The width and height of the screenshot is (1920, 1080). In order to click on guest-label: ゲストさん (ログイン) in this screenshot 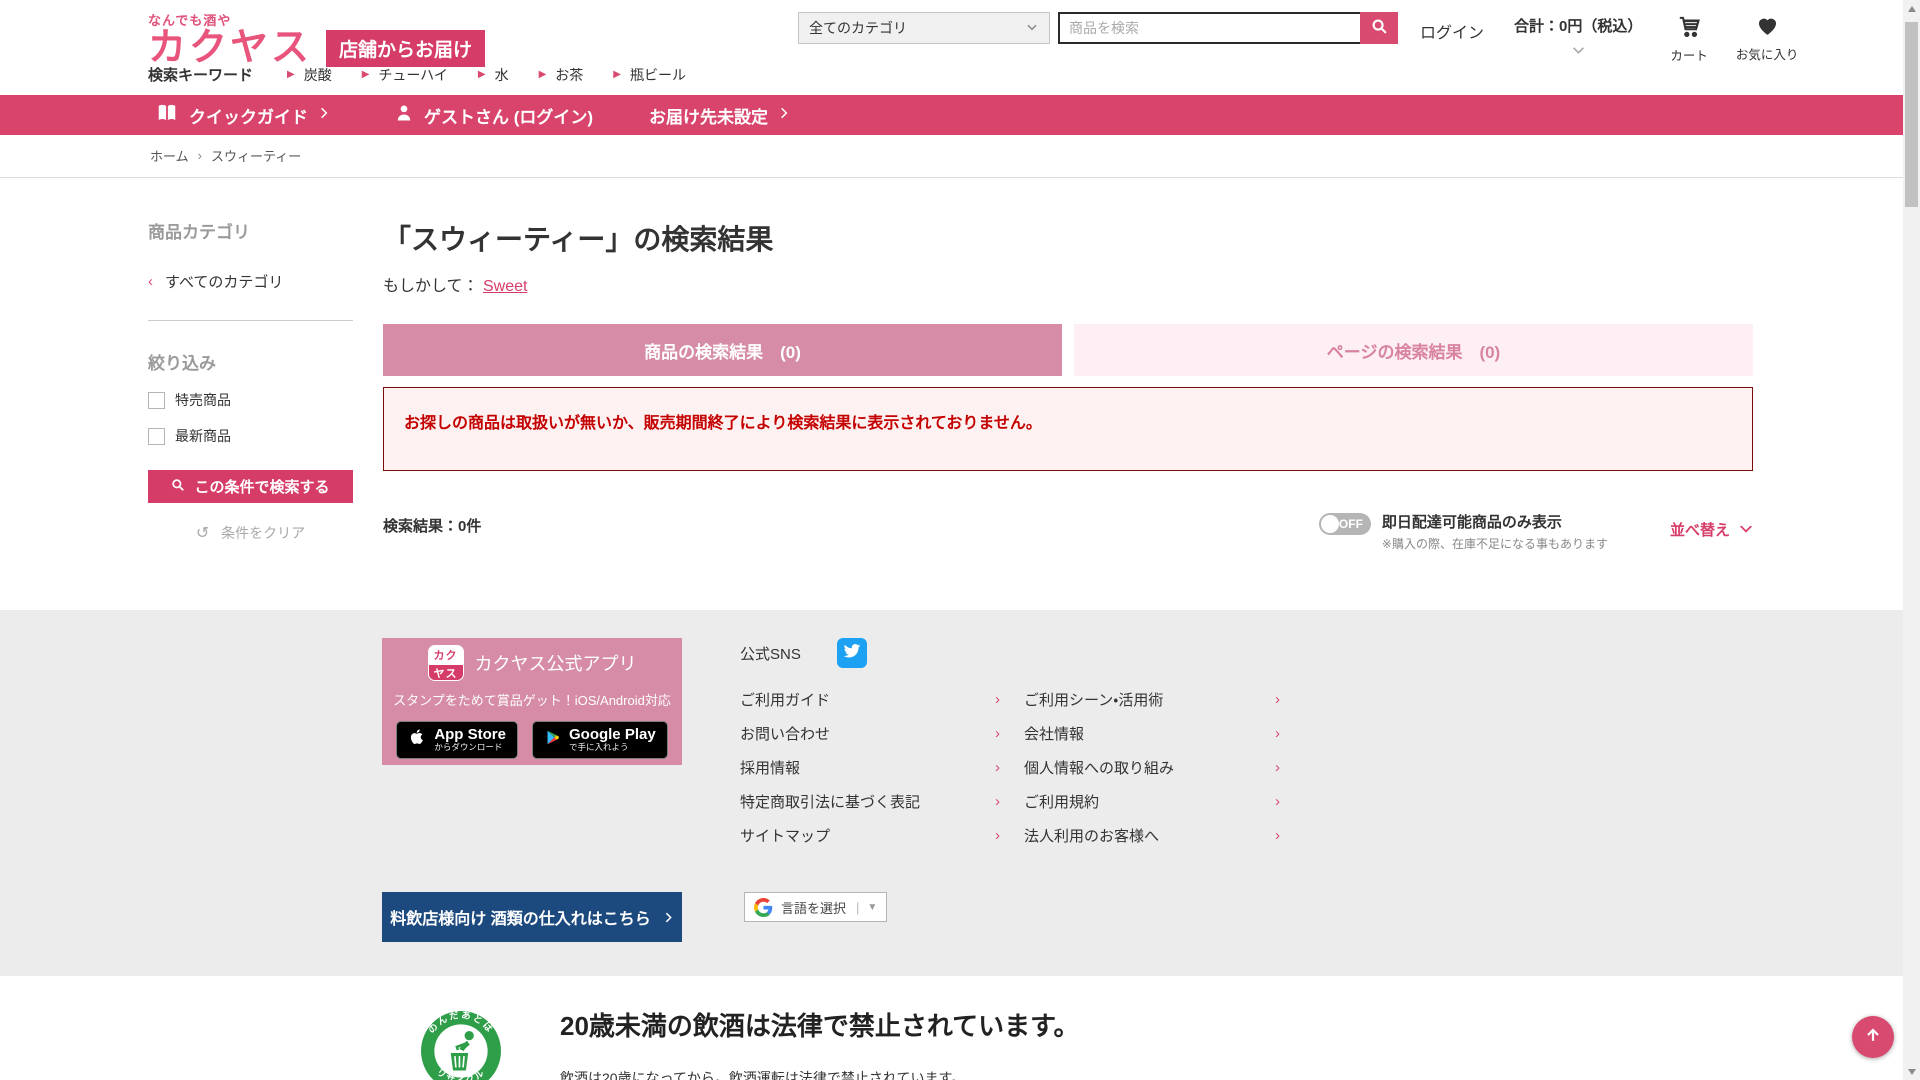, I will do `click(509, 117)`.